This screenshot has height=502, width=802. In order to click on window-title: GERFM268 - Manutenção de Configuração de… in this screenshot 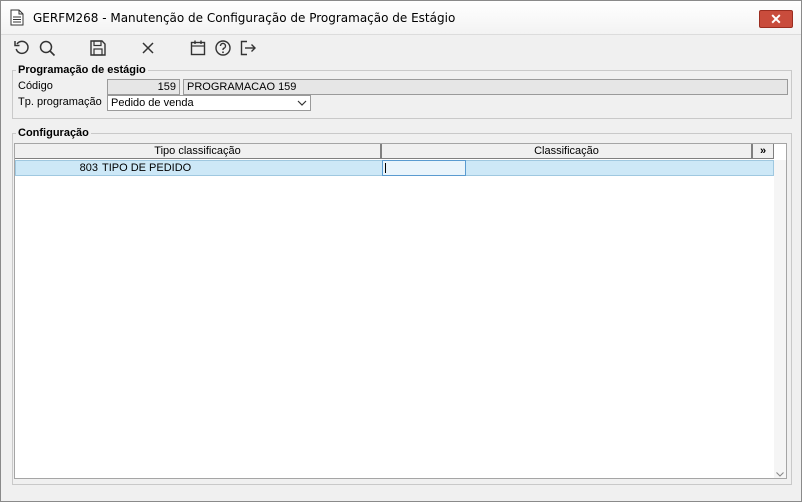, I will do `click(244, 18)`.